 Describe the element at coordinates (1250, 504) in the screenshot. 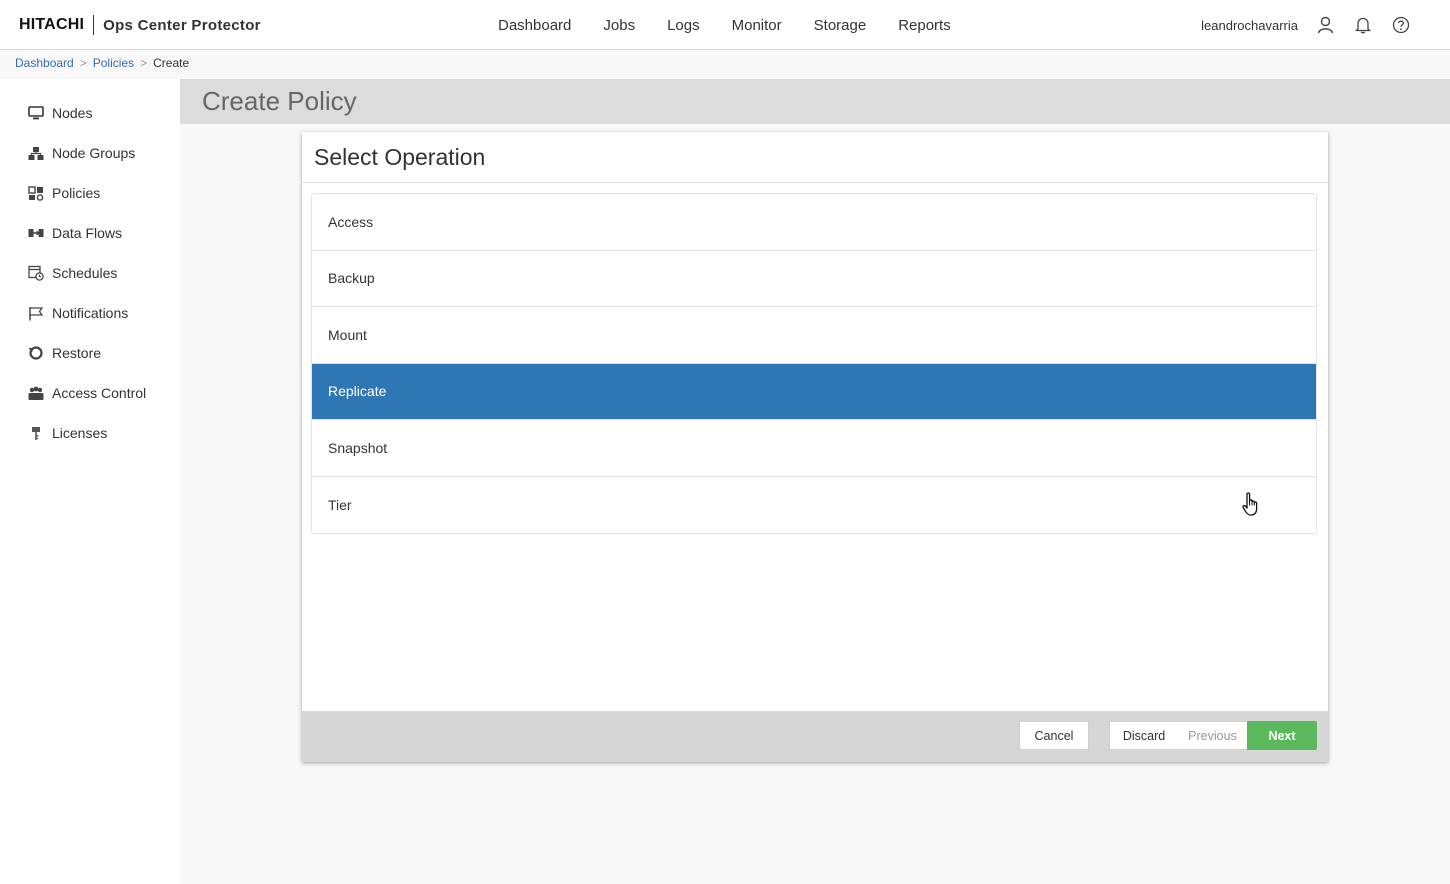

I see `hand-cursor-icon` at that location.